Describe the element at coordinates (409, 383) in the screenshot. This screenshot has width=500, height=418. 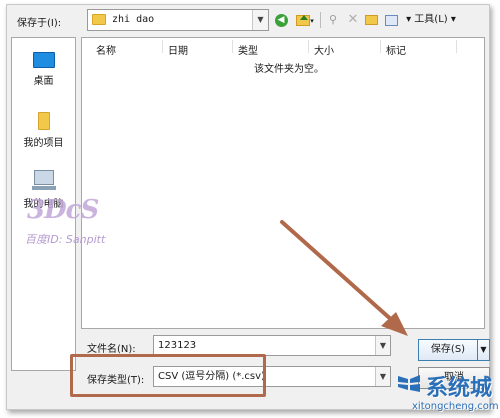
I see `site-logo-icon` at that location.